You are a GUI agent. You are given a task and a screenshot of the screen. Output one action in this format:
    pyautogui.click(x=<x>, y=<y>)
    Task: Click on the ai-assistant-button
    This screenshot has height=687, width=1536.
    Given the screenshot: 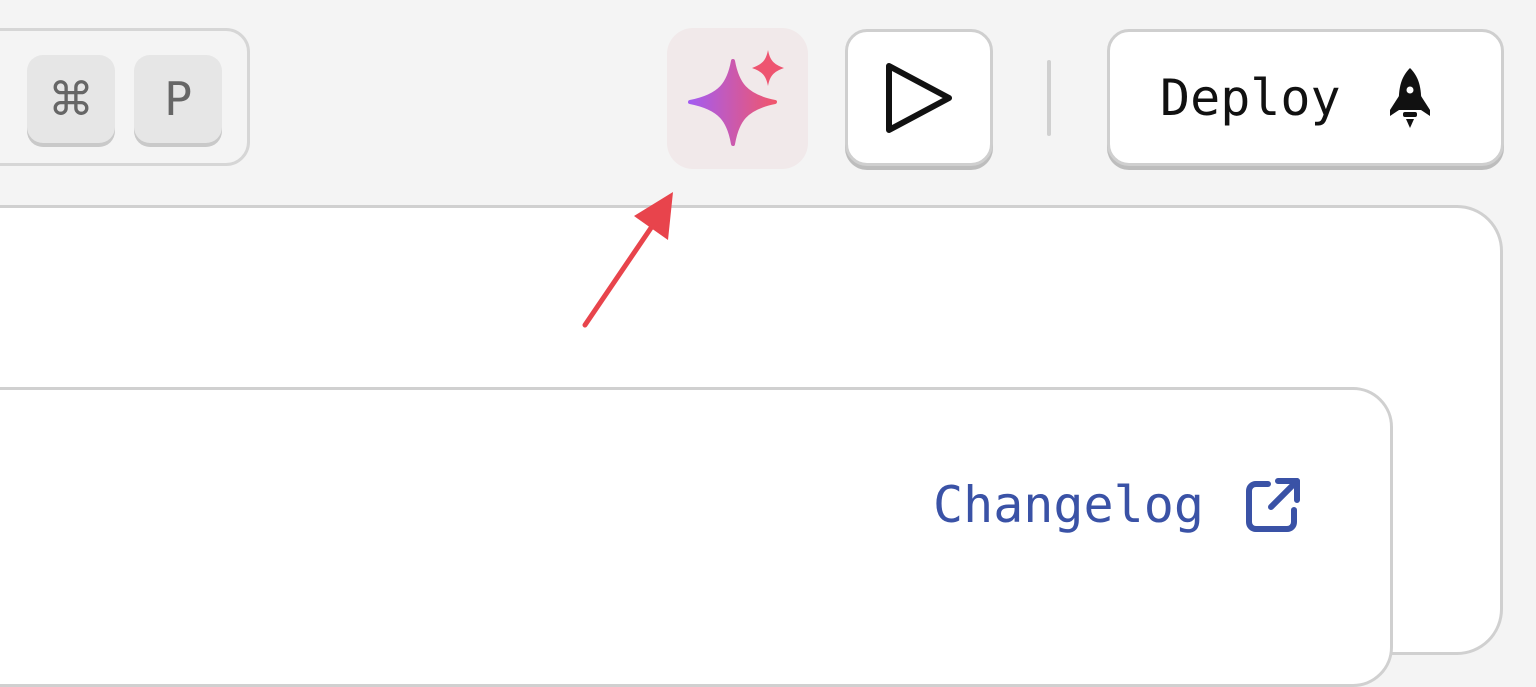 What is the action you would take?
    pyautogui.click(x=737, y=98)
    